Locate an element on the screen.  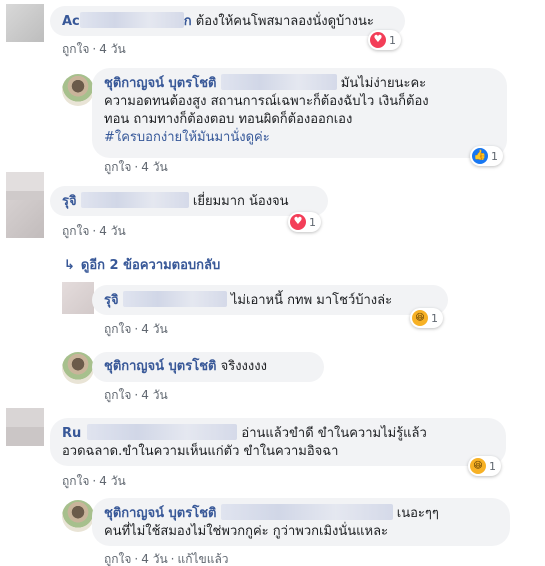
comment-text-line: มันไม่ง่ายนะคะ is located at coordinates (383, 83).